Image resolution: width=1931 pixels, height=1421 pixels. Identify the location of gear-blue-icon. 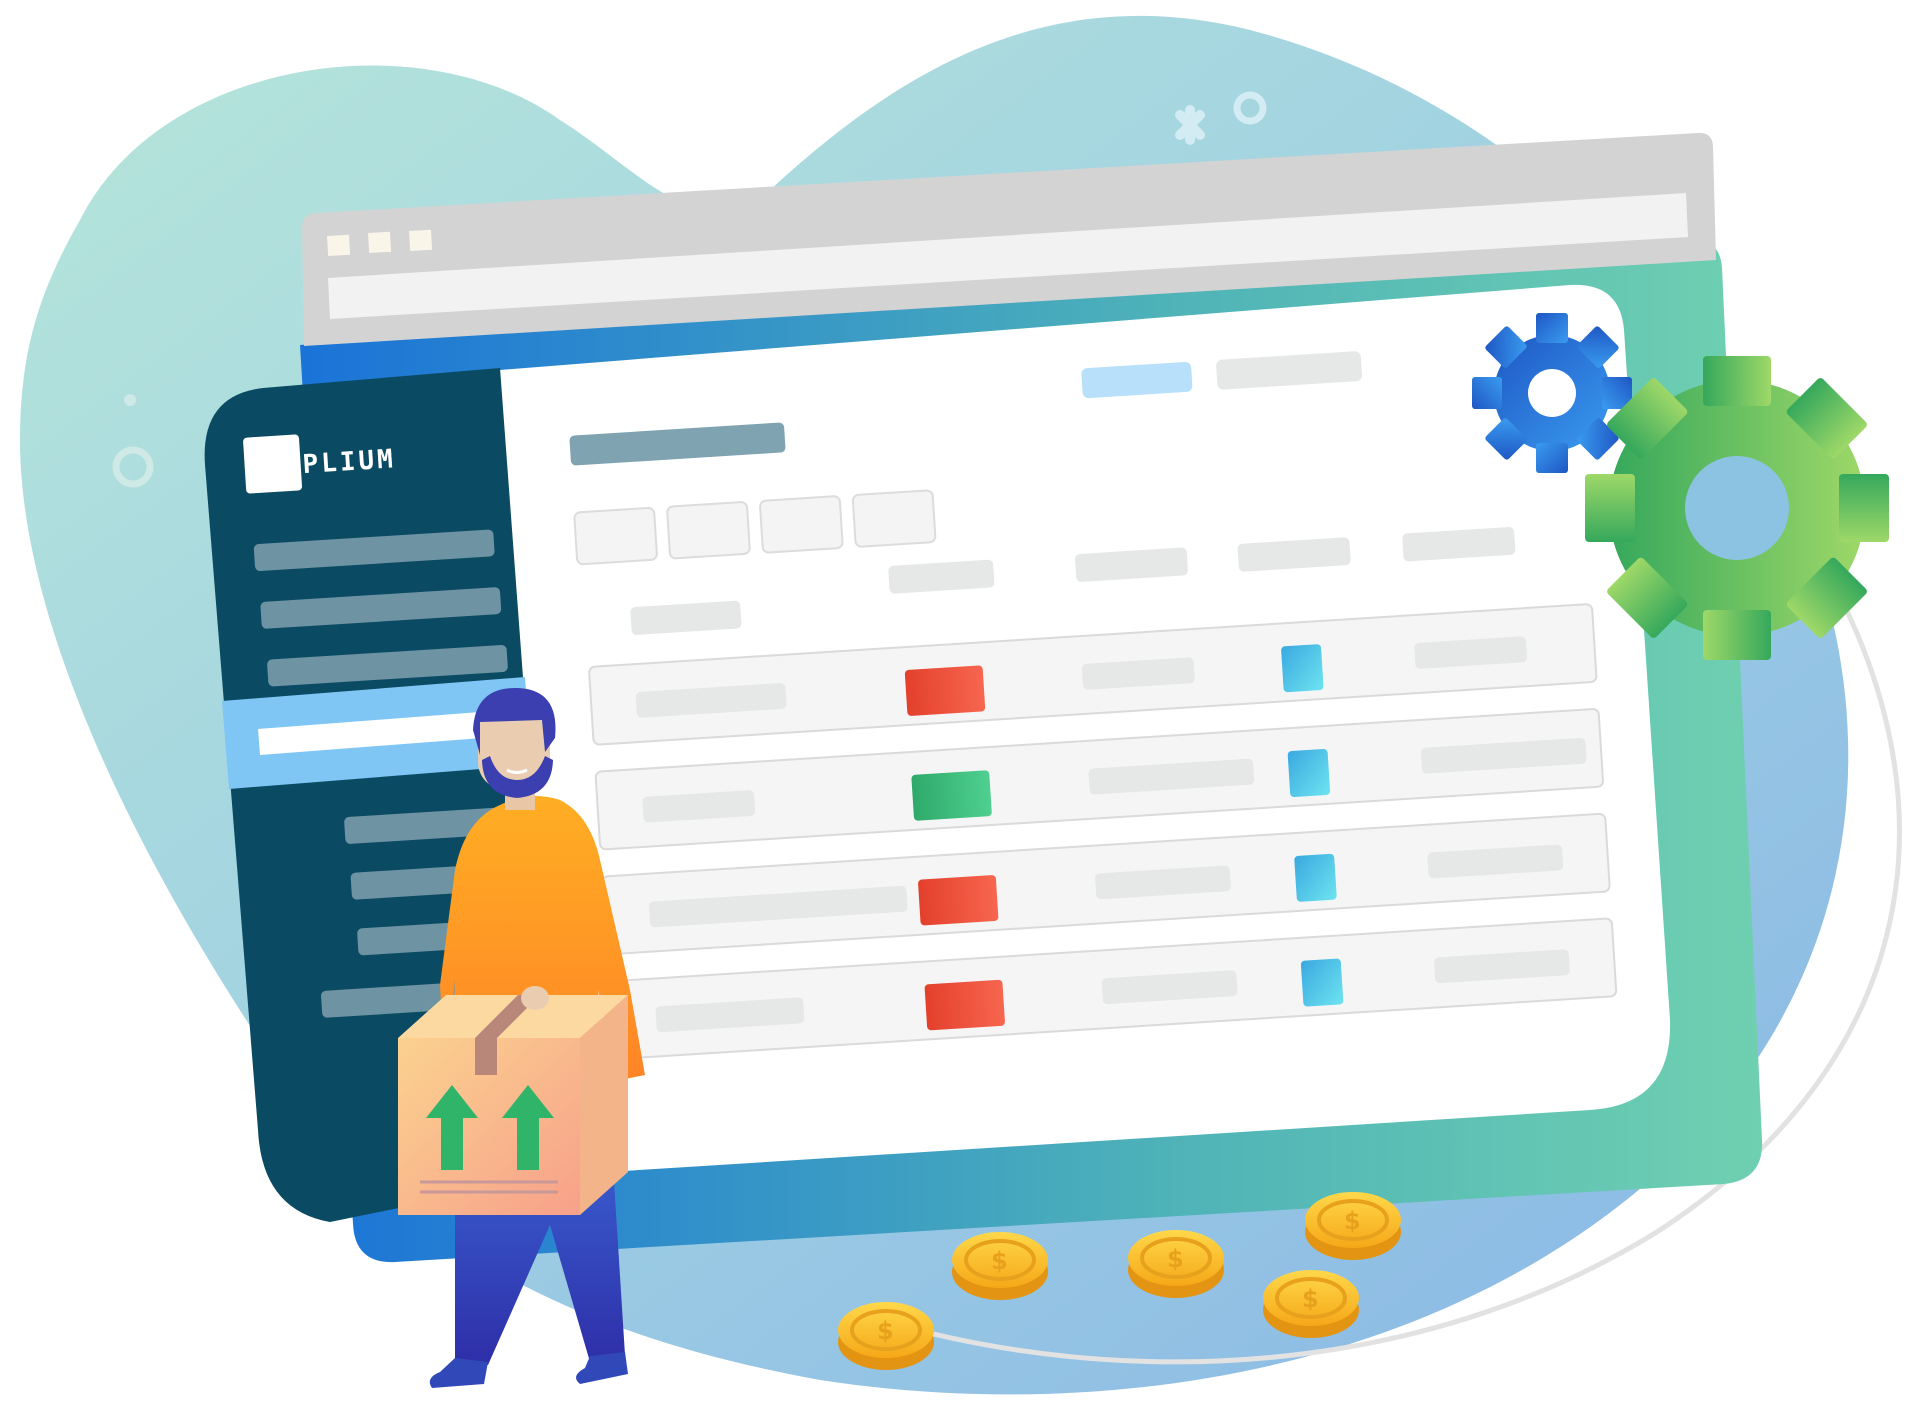
(1552, 393).